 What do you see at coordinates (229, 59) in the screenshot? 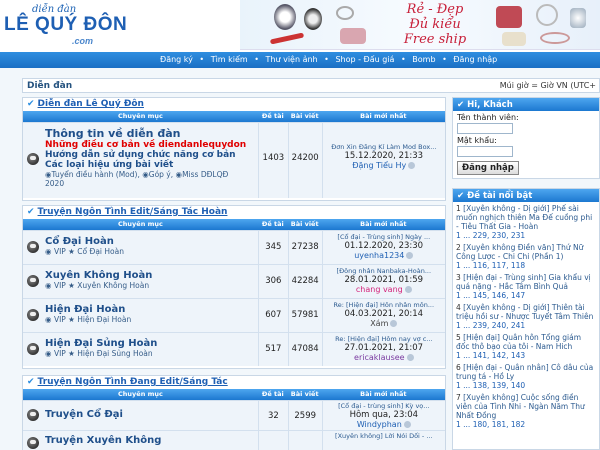
I see `nav-search: Tìm kiếm` at bounding box center [229, 59].